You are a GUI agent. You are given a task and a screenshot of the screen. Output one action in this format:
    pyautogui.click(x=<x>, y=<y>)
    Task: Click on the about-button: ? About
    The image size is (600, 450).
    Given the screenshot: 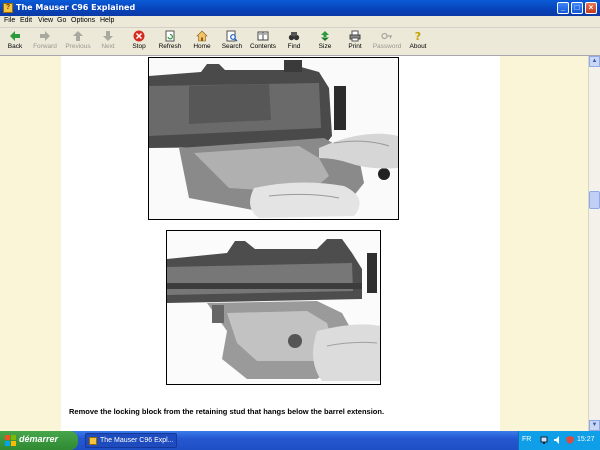 What is the action you would take?
    pyautogui.click(x=418, y=42)
    